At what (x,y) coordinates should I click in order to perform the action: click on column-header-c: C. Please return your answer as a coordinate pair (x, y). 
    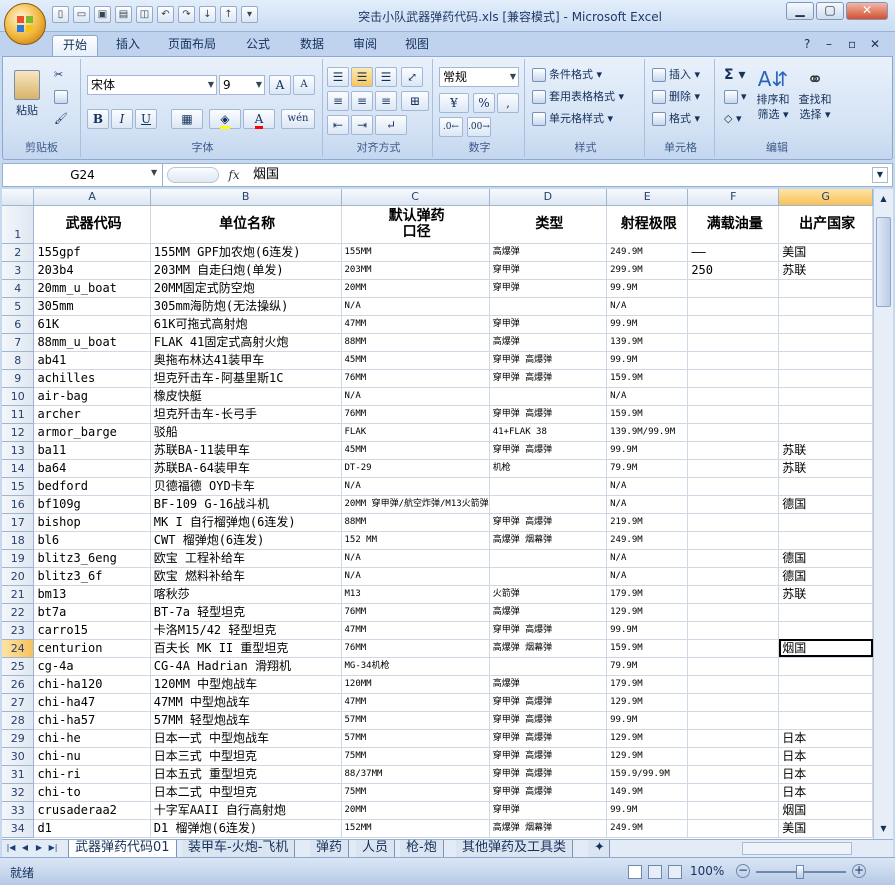
    Looking at the image, I should click on (415, 197).